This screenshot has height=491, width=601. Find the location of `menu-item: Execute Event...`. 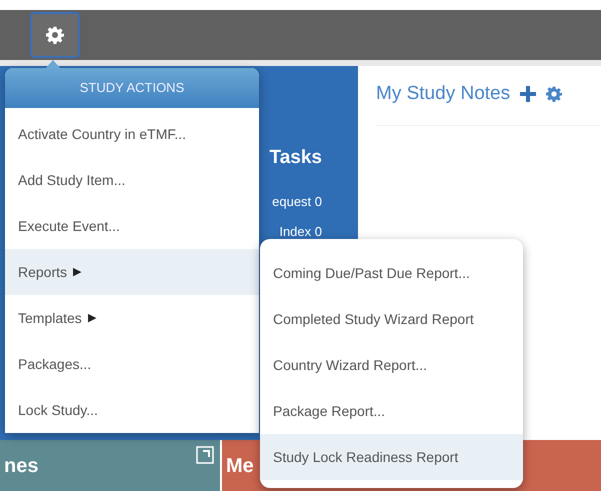

menu-item: Execute Event... is located at coordinates (132, 226).